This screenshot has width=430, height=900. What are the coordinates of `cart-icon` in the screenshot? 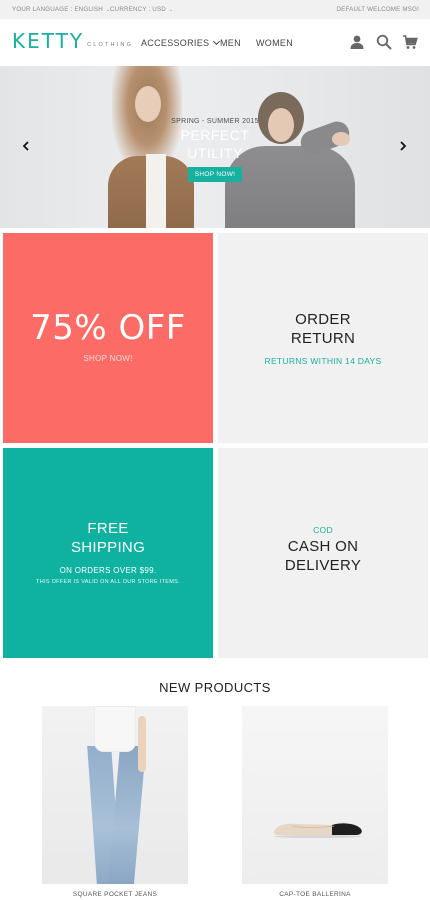 It's located at (410, 42).